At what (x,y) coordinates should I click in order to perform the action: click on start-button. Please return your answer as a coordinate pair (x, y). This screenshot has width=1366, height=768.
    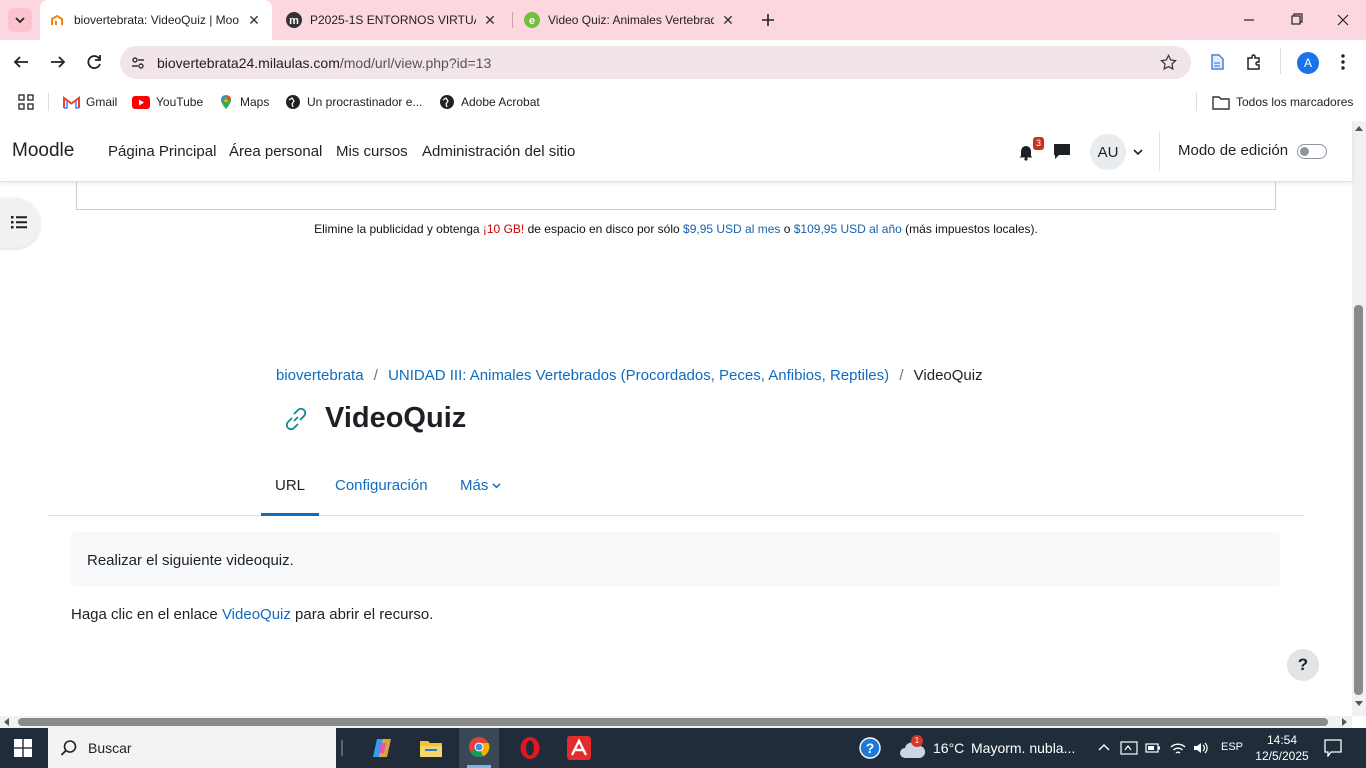
    Looking at the image, I should click on (23, 748).